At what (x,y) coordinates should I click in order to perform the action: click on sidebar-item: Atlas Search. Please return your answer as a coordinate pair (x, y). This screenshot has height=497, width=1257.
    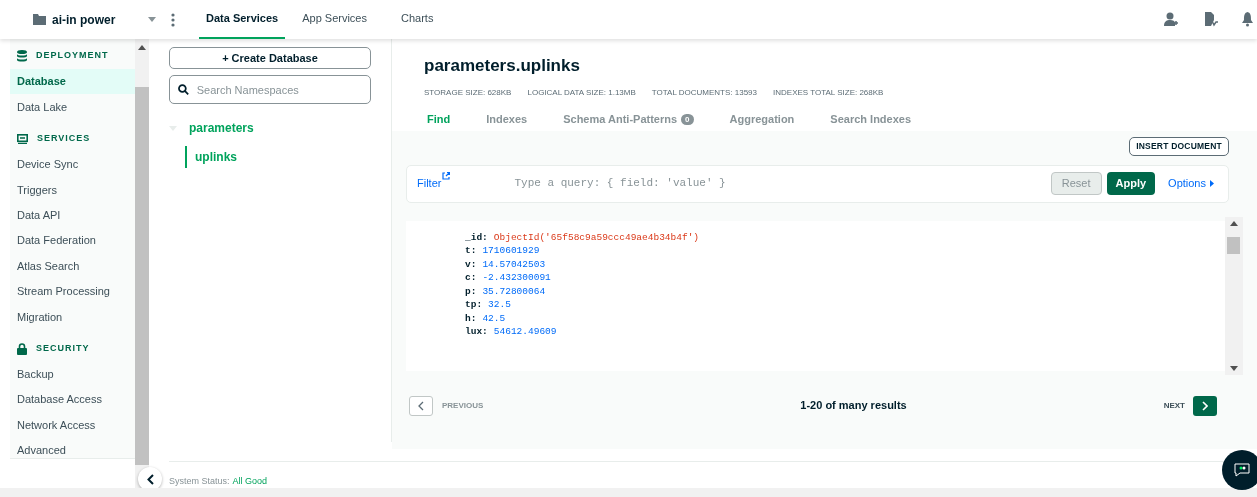
    Looking at the image, I should click on (72, 266).